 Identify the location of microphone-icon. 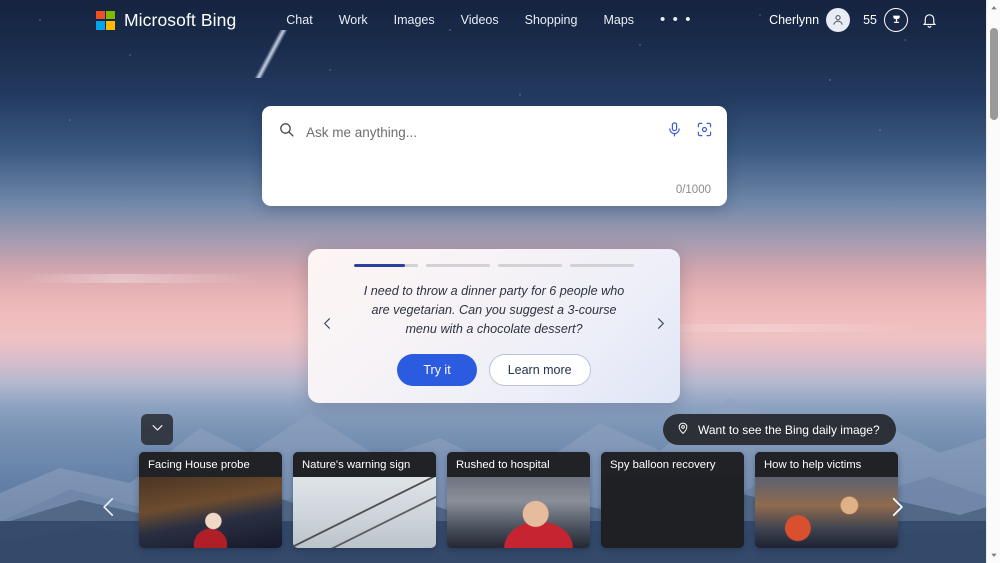
(674, 132).